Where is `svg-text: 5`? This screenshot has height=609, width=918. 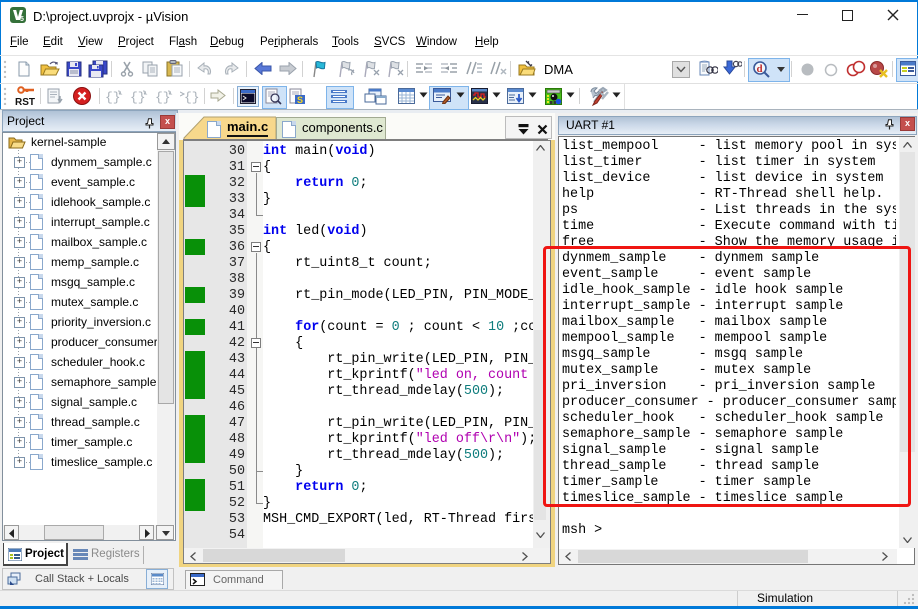
svg-text: 5 is located at coordinates (22, 19).